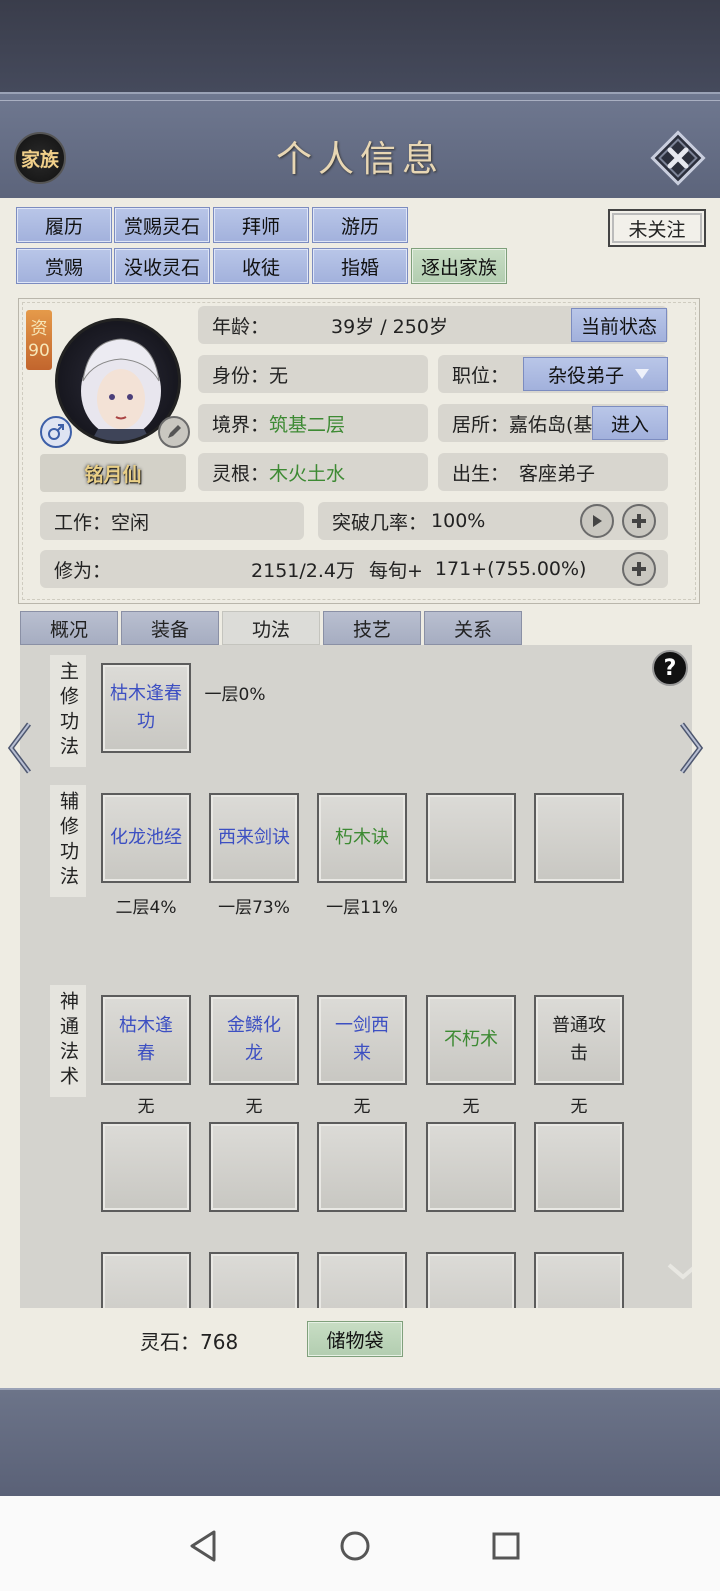 The height and width of the screenshot is (1591, 720). What do you see at coordinates (481, 473) in the screenshot?
I see `origin-label: 出生：` at bounding box center [481, 473].